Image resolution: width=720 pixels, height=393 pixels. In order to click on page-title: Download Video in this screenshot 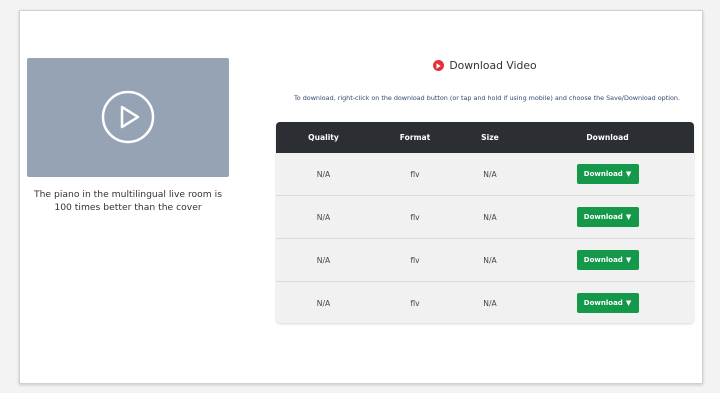, I will do `click(485, 65)`.